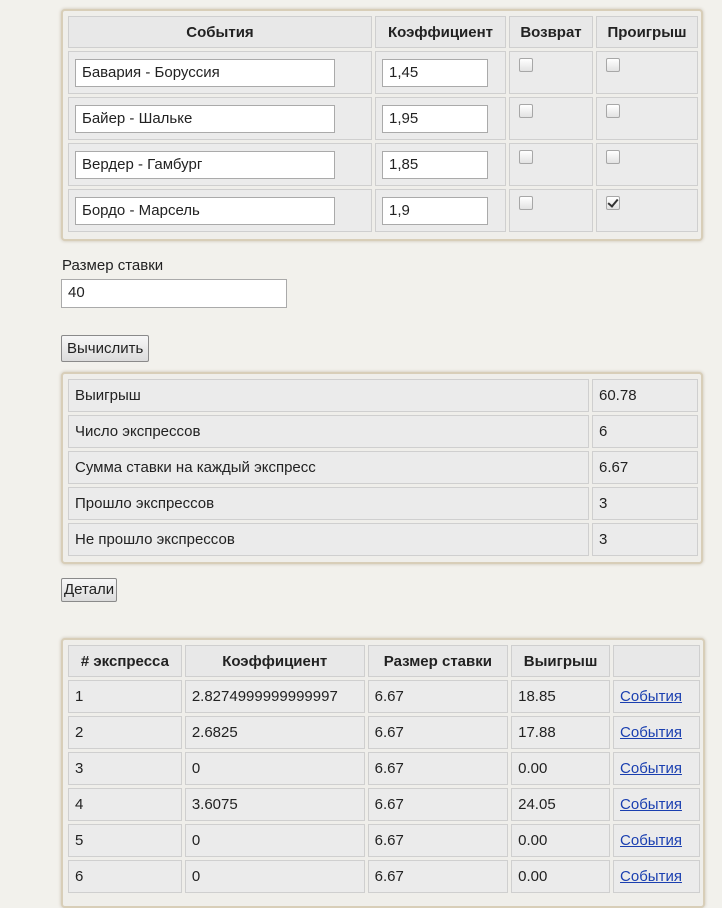  I want to click on express-header-win: Выигрыш, so click(561, 661).